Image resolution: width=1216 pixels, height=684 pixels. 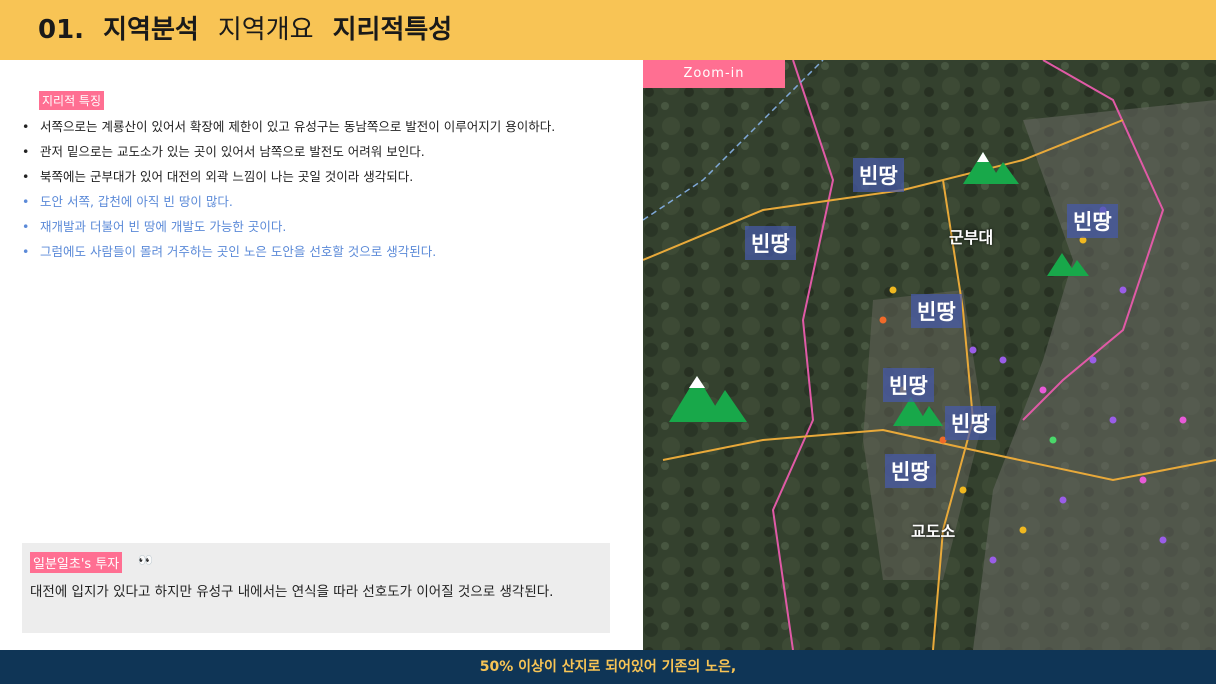 I want to click on note-tag: 일분일초's 투자, so click(x=76, y=562).